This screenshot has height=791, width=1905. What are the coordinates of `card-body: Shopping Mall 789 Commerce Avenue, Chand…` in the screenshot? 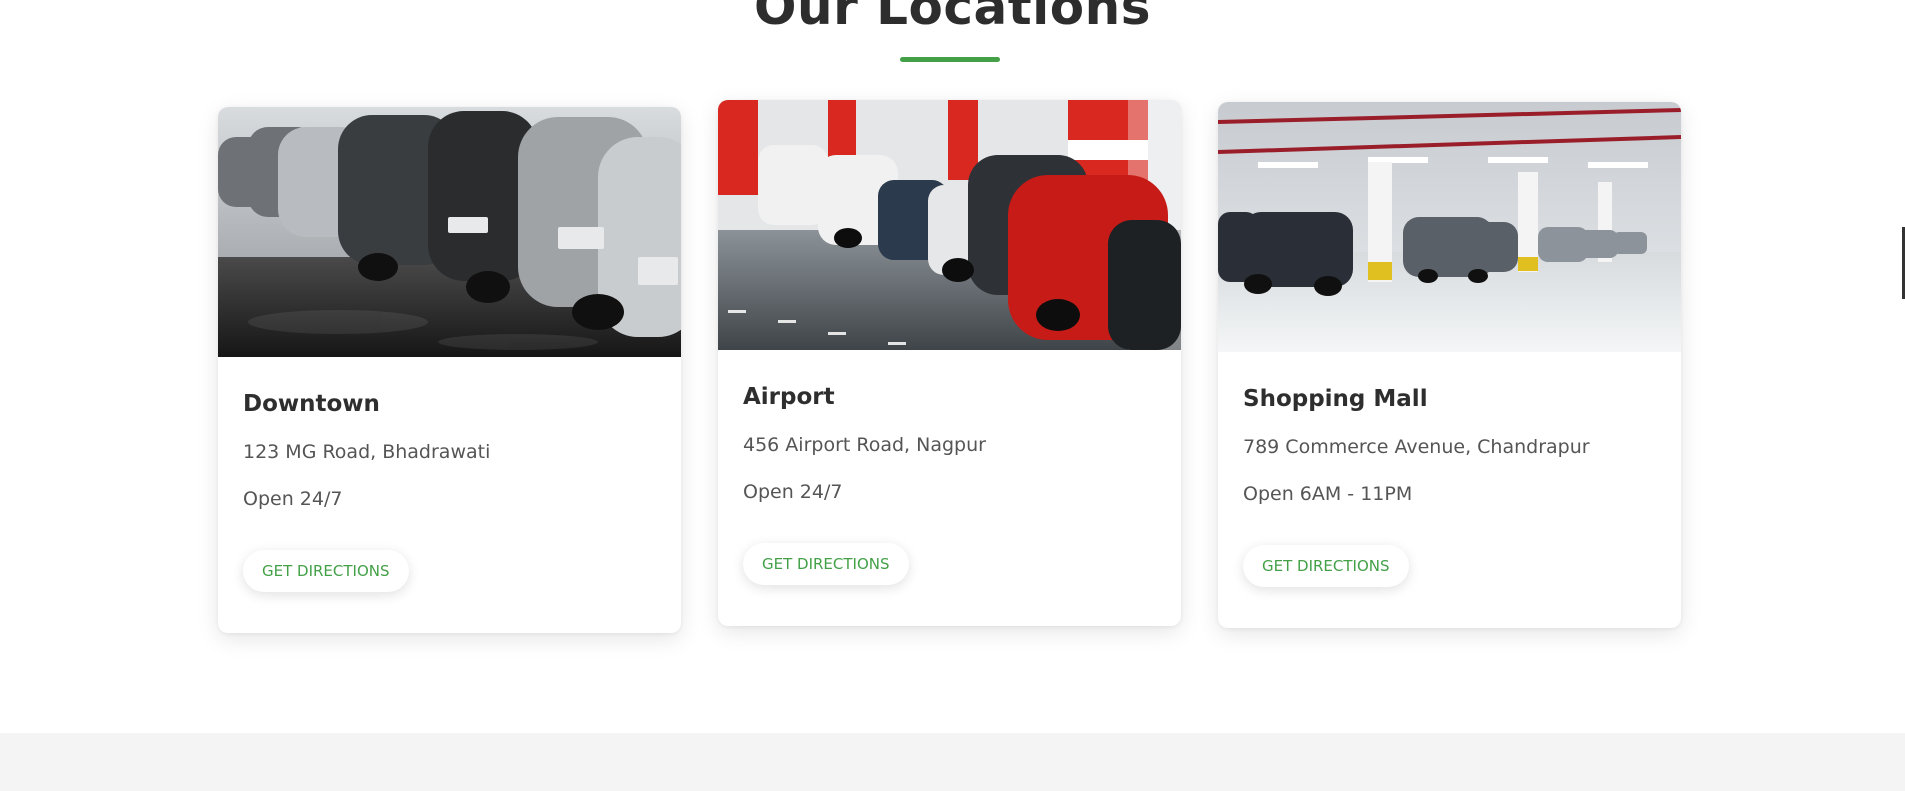 It's located at (1449, 469).